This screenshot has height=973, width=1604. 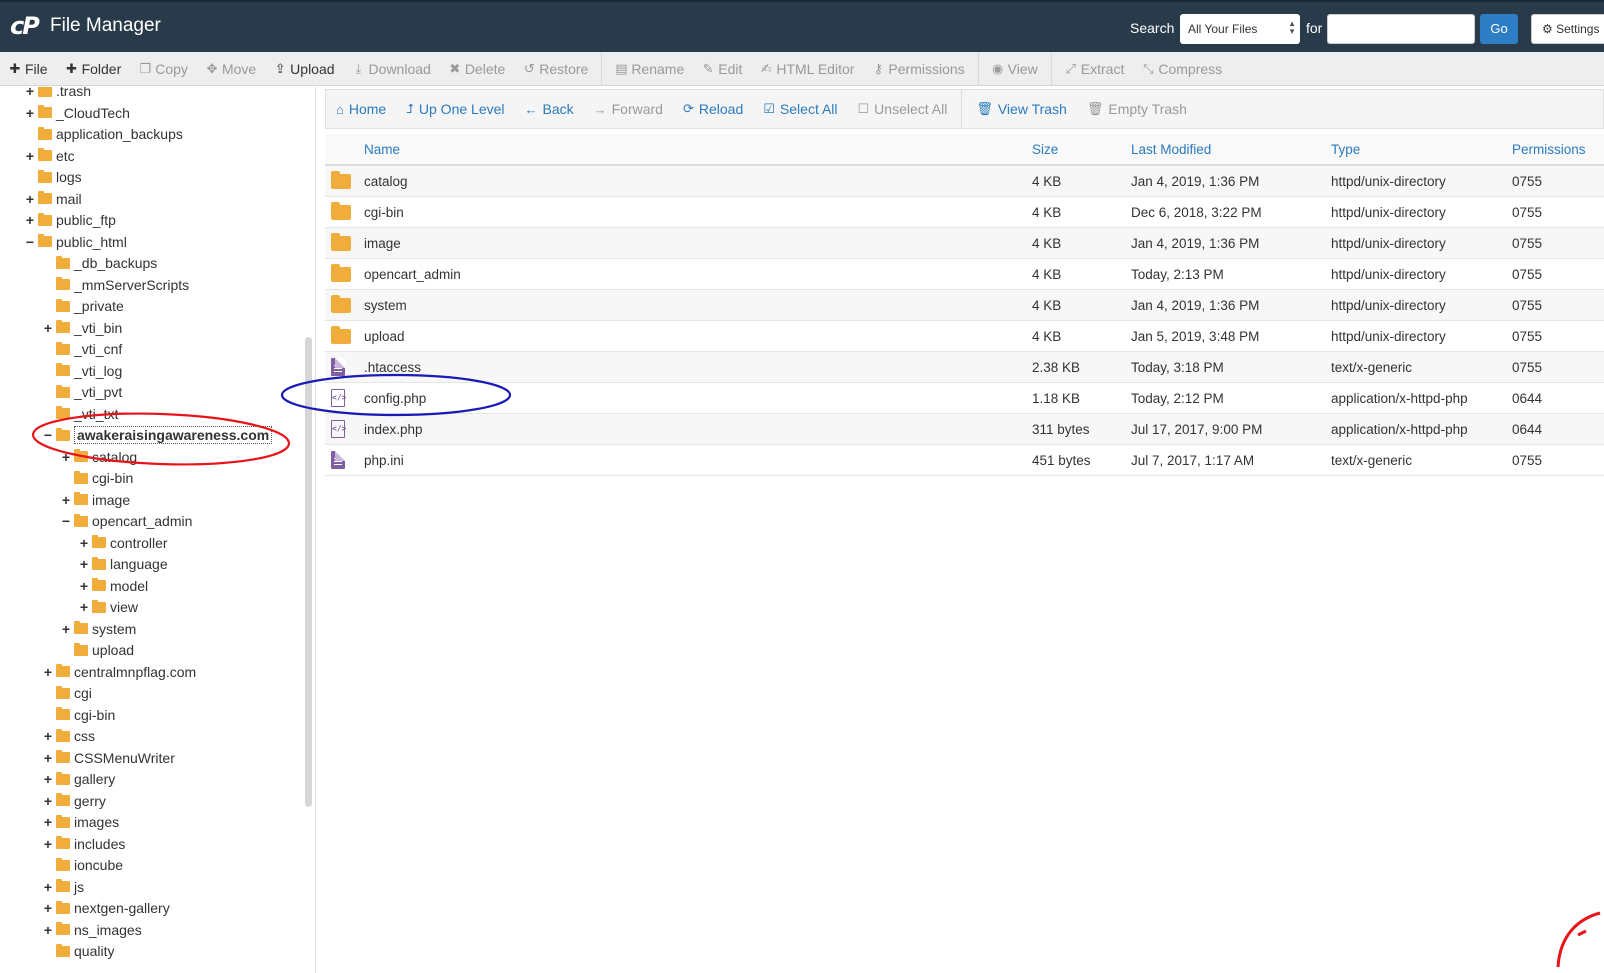 What do you see at coordinates (95, 500) in the screenshot?
I see `tree-item: + image` at bounding box center [95, 500].